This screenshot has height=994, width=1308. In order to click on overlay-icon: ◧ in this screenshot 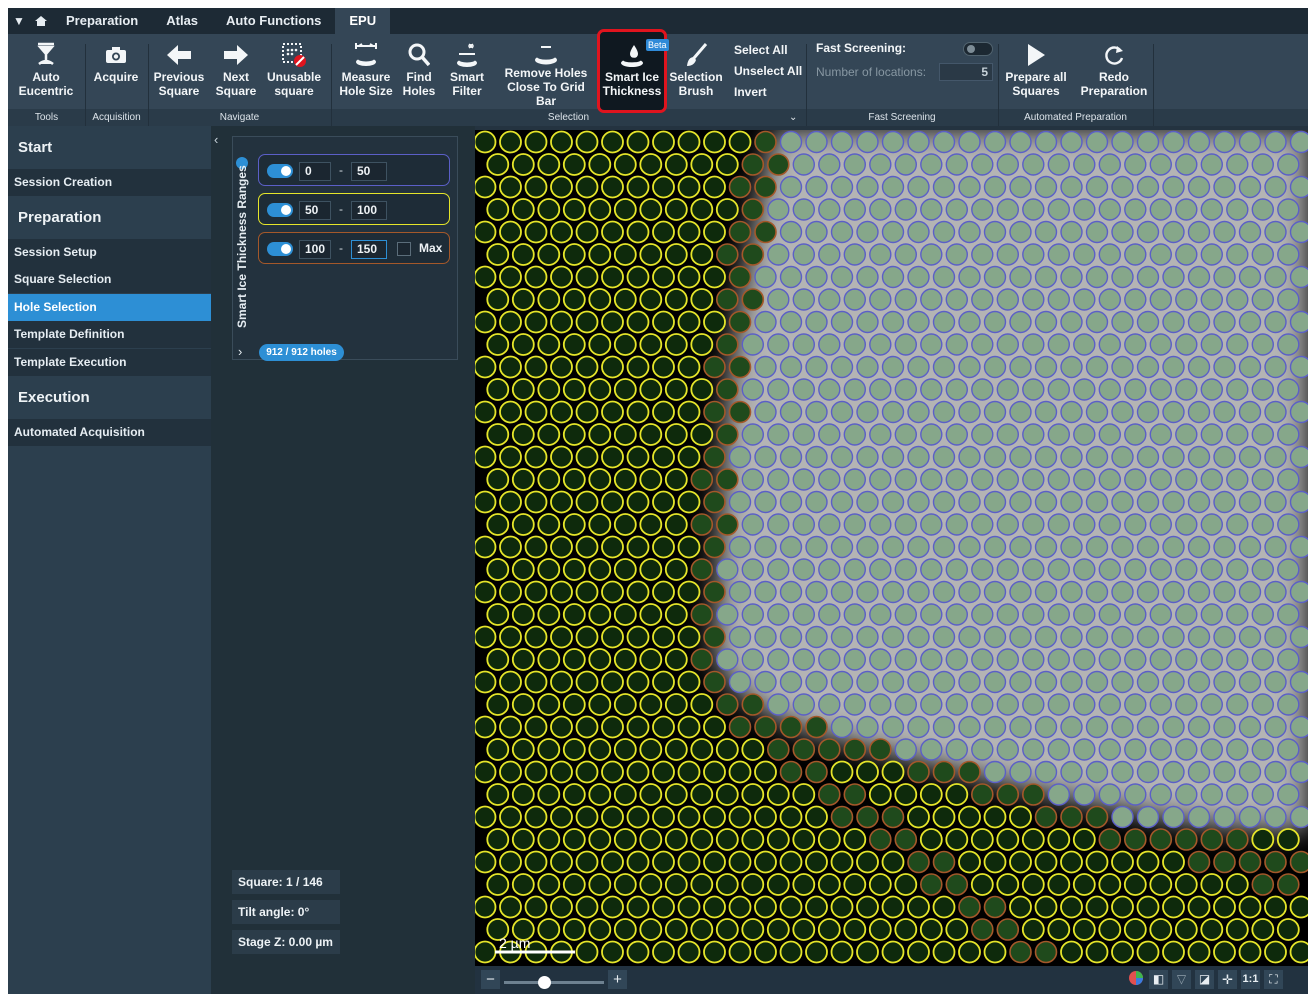, I will do `click(1158, 979)`.